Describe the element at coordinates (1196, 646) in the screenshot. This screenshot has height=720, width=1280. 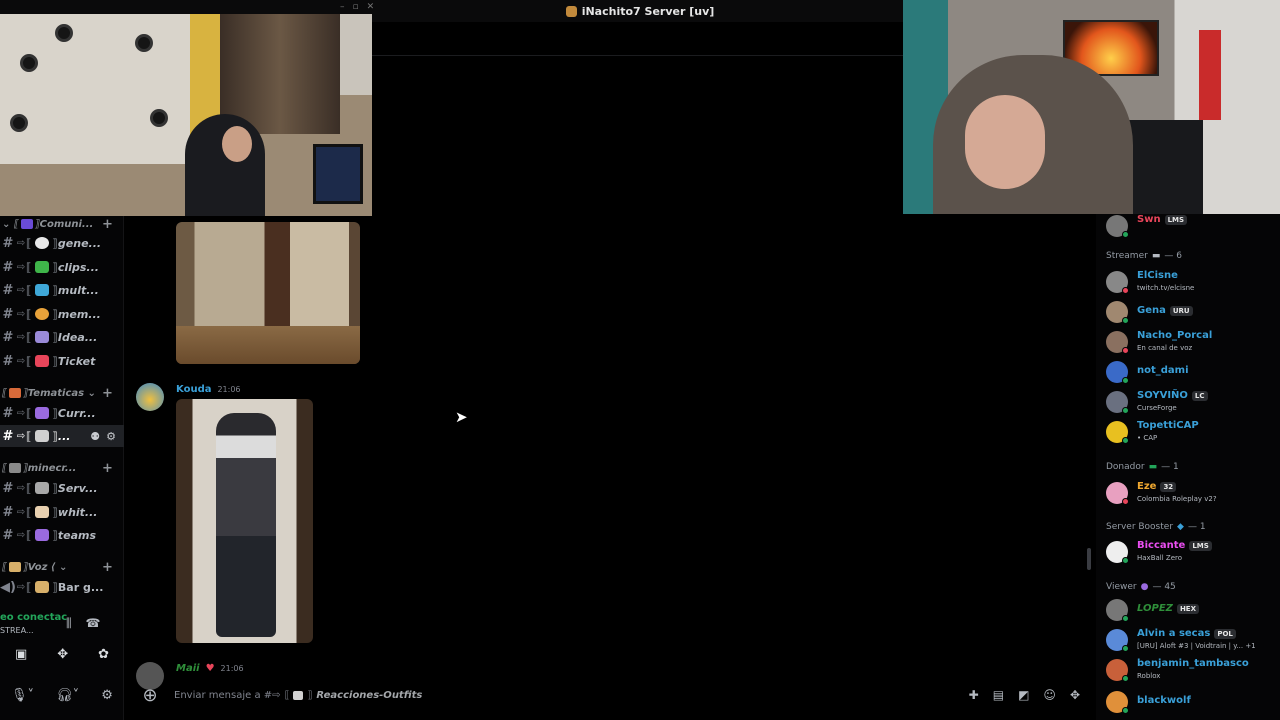
I see `member-status: [URU] Aloft #3 | Voidtrain | y... +1` at that location.